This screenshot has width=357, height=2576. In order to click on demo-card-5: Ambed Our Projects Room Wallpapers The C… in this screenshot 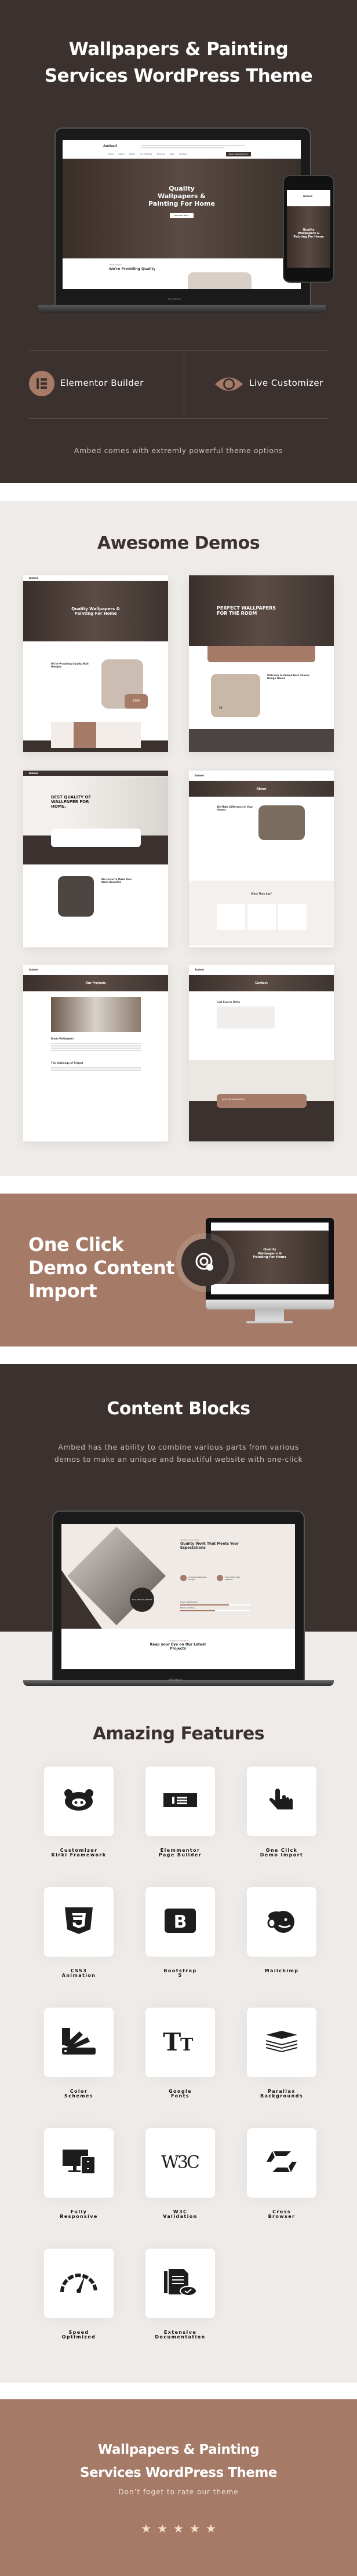, I will do `click(95, 1053)`.